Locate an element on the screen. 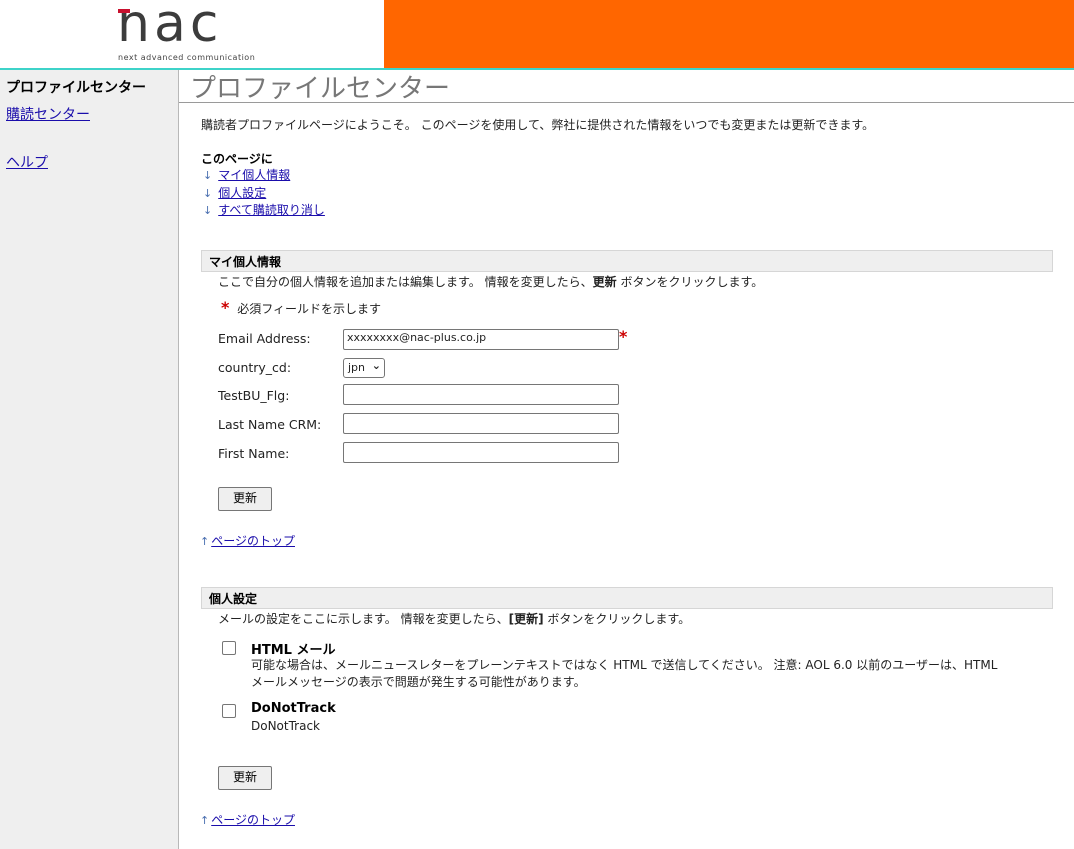 The image size is (1074, 849). last-name-field is located at coordinates (481, 423).